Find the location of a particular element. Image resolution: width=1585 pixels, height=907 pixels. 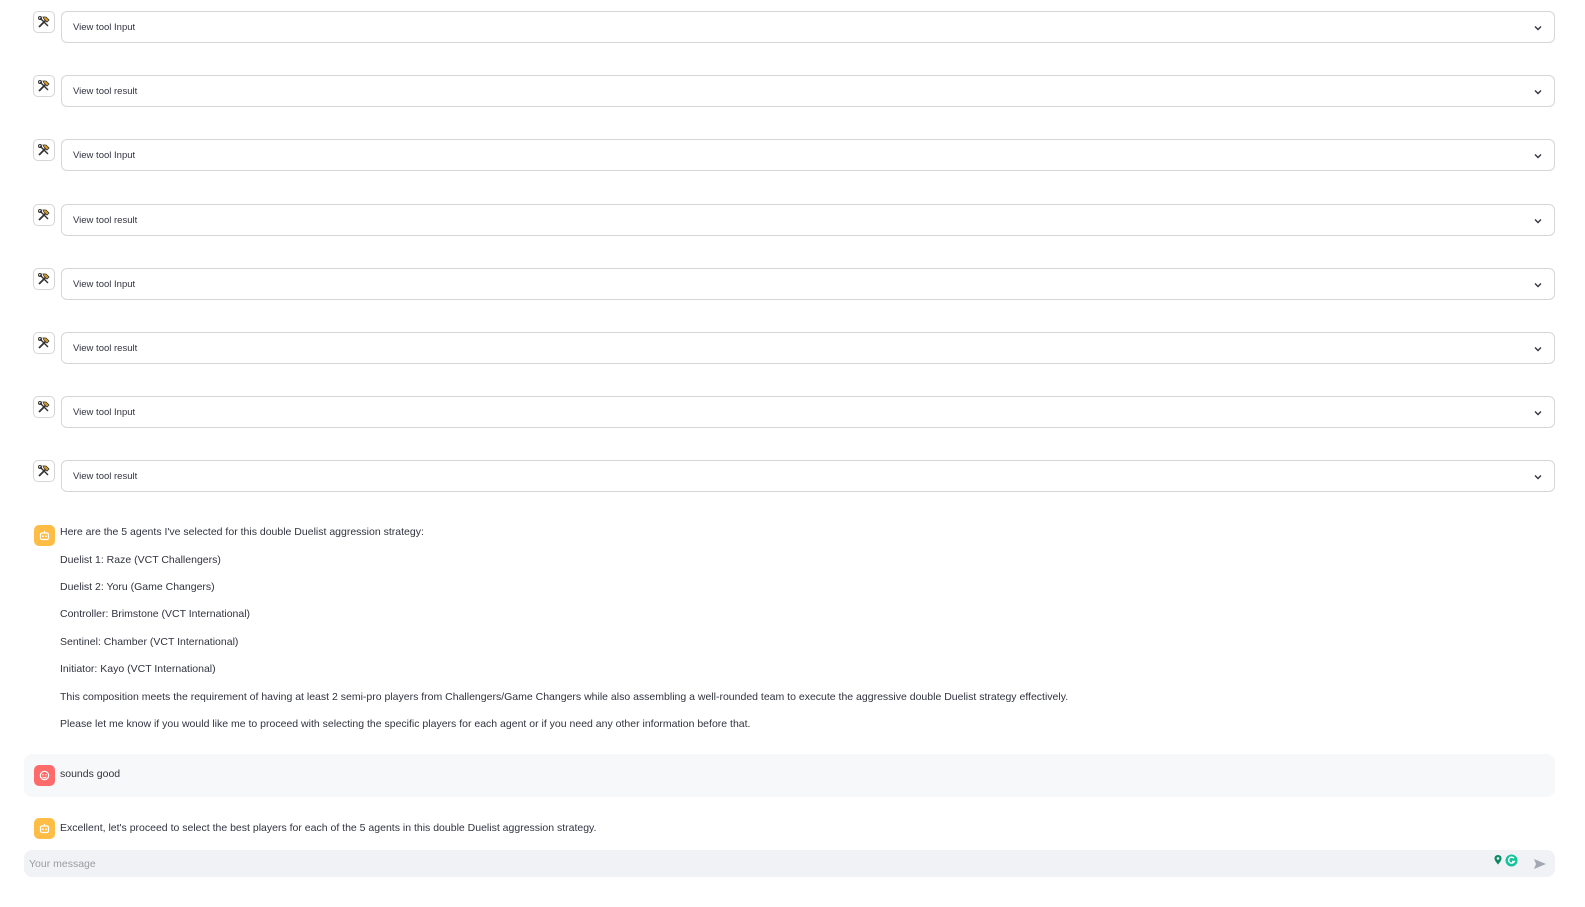

chat-message-input is located at coordinates (749, 863).